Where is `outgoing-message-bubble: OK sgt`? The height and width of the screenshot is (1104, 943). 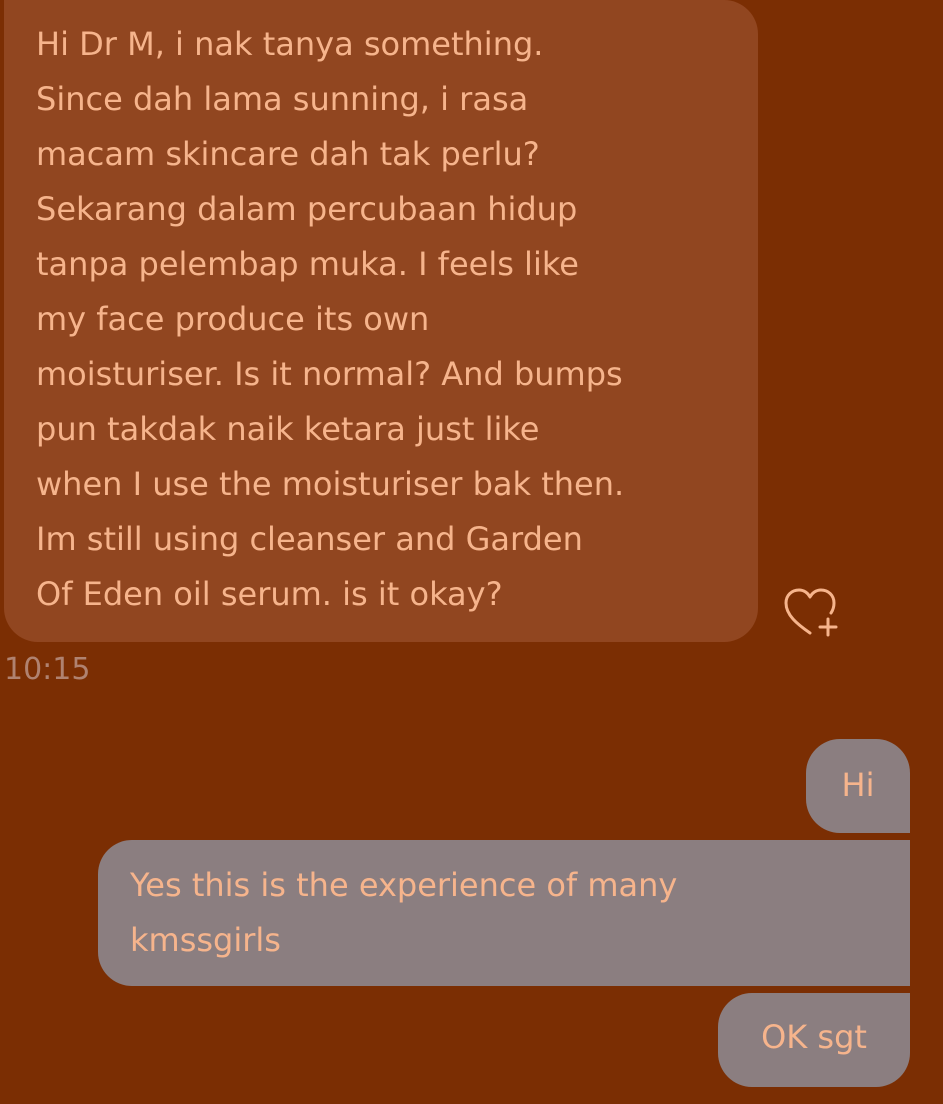
outgoing-message-bubble: OK sgt is located at coordinates (814, 1040).